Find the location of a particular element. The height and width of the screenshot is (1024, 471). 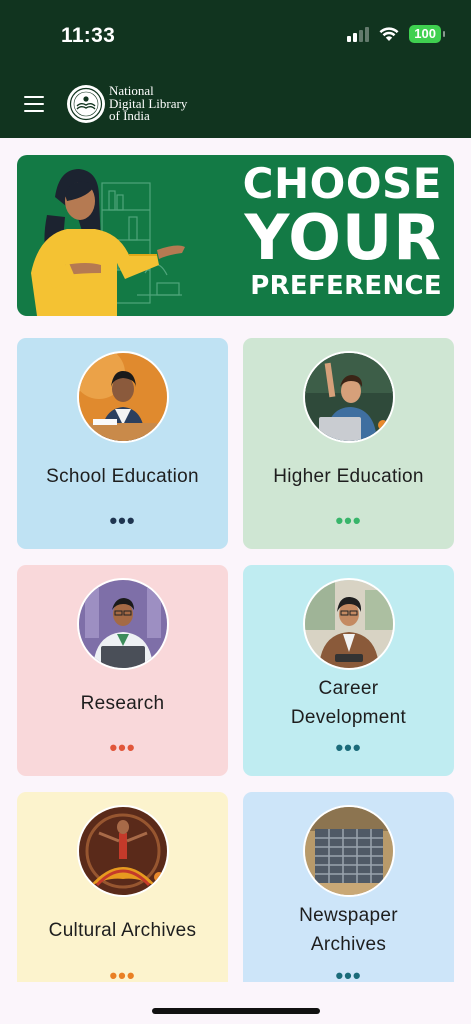

career-professional-avatar is located at coordinates (349, 624).